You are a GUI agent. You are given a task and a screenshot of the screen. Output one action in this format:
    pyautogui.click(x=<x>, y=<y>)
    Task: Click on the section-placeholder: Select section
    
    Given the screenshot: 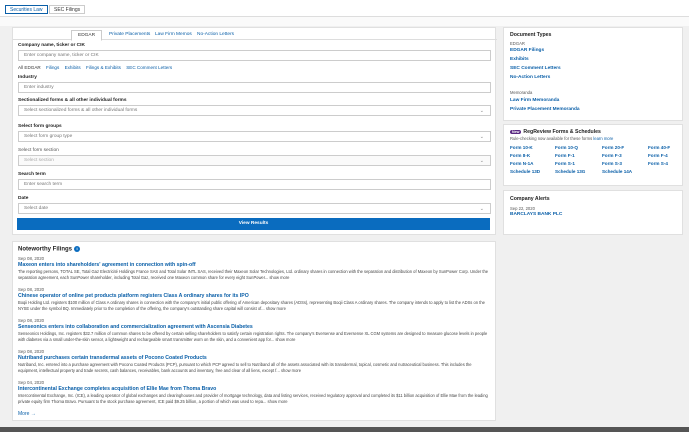 What is the action you would take?
    pyautogui.click(x=39, y=160)
    